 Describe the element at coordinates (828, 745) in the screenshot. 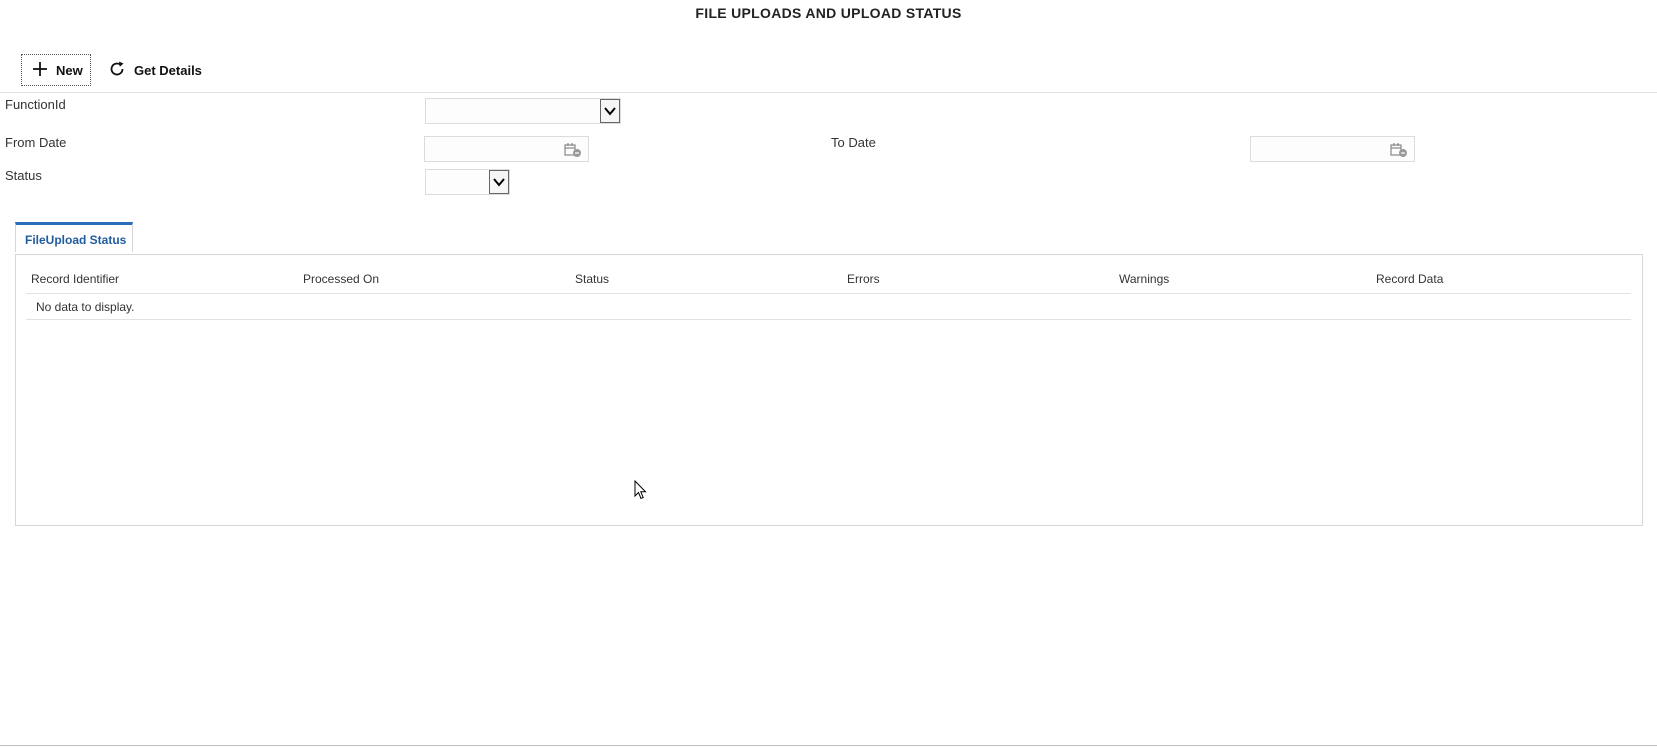

I see `bottom-divider` at that location.